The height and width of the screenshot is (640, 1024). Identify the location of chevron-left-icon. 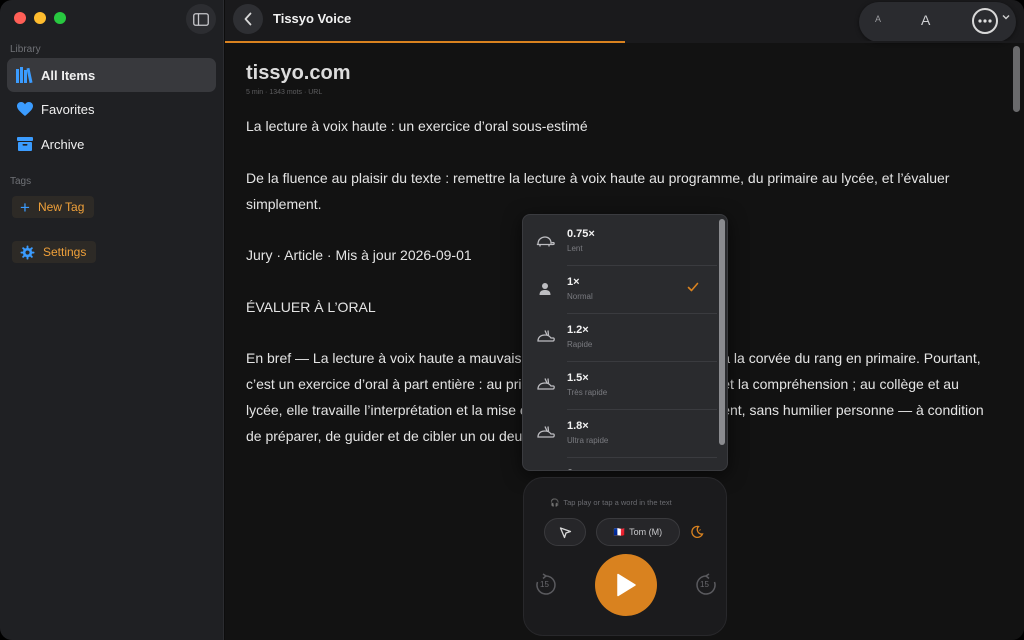
(248, 19).